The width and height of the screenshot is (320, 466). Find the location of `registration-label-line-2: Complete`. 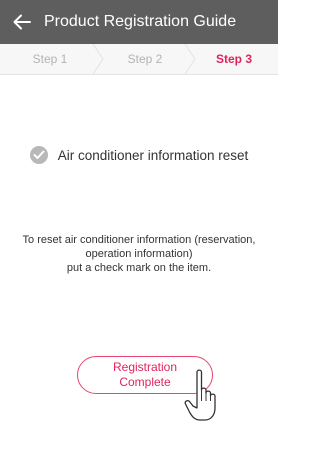

registration-label-line-2: Complete is located at coordinates (145, 382).